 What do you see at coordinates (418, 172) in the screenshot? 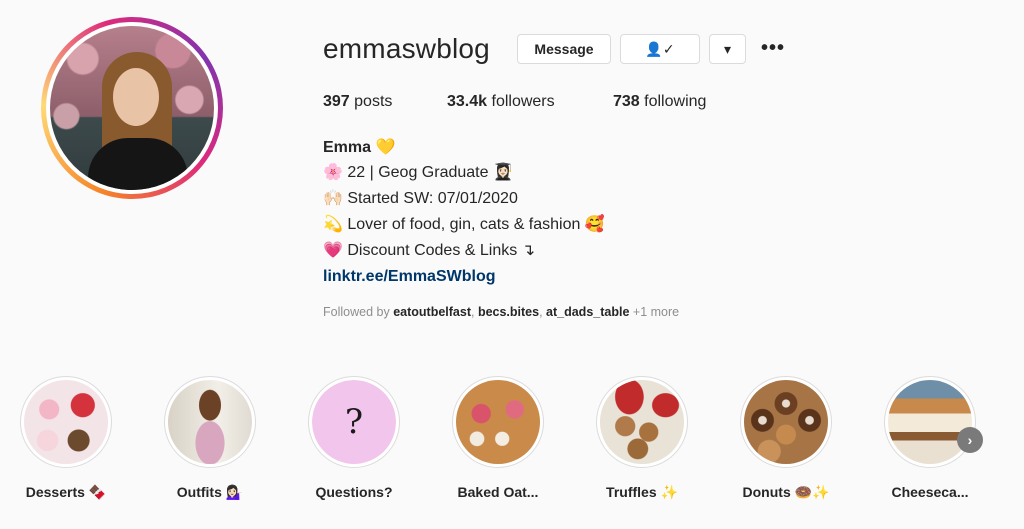
I see `bio-line: 🌸 22 | Geog Graduate 👩🏻‍🎓` at bounding box center [418, 172].